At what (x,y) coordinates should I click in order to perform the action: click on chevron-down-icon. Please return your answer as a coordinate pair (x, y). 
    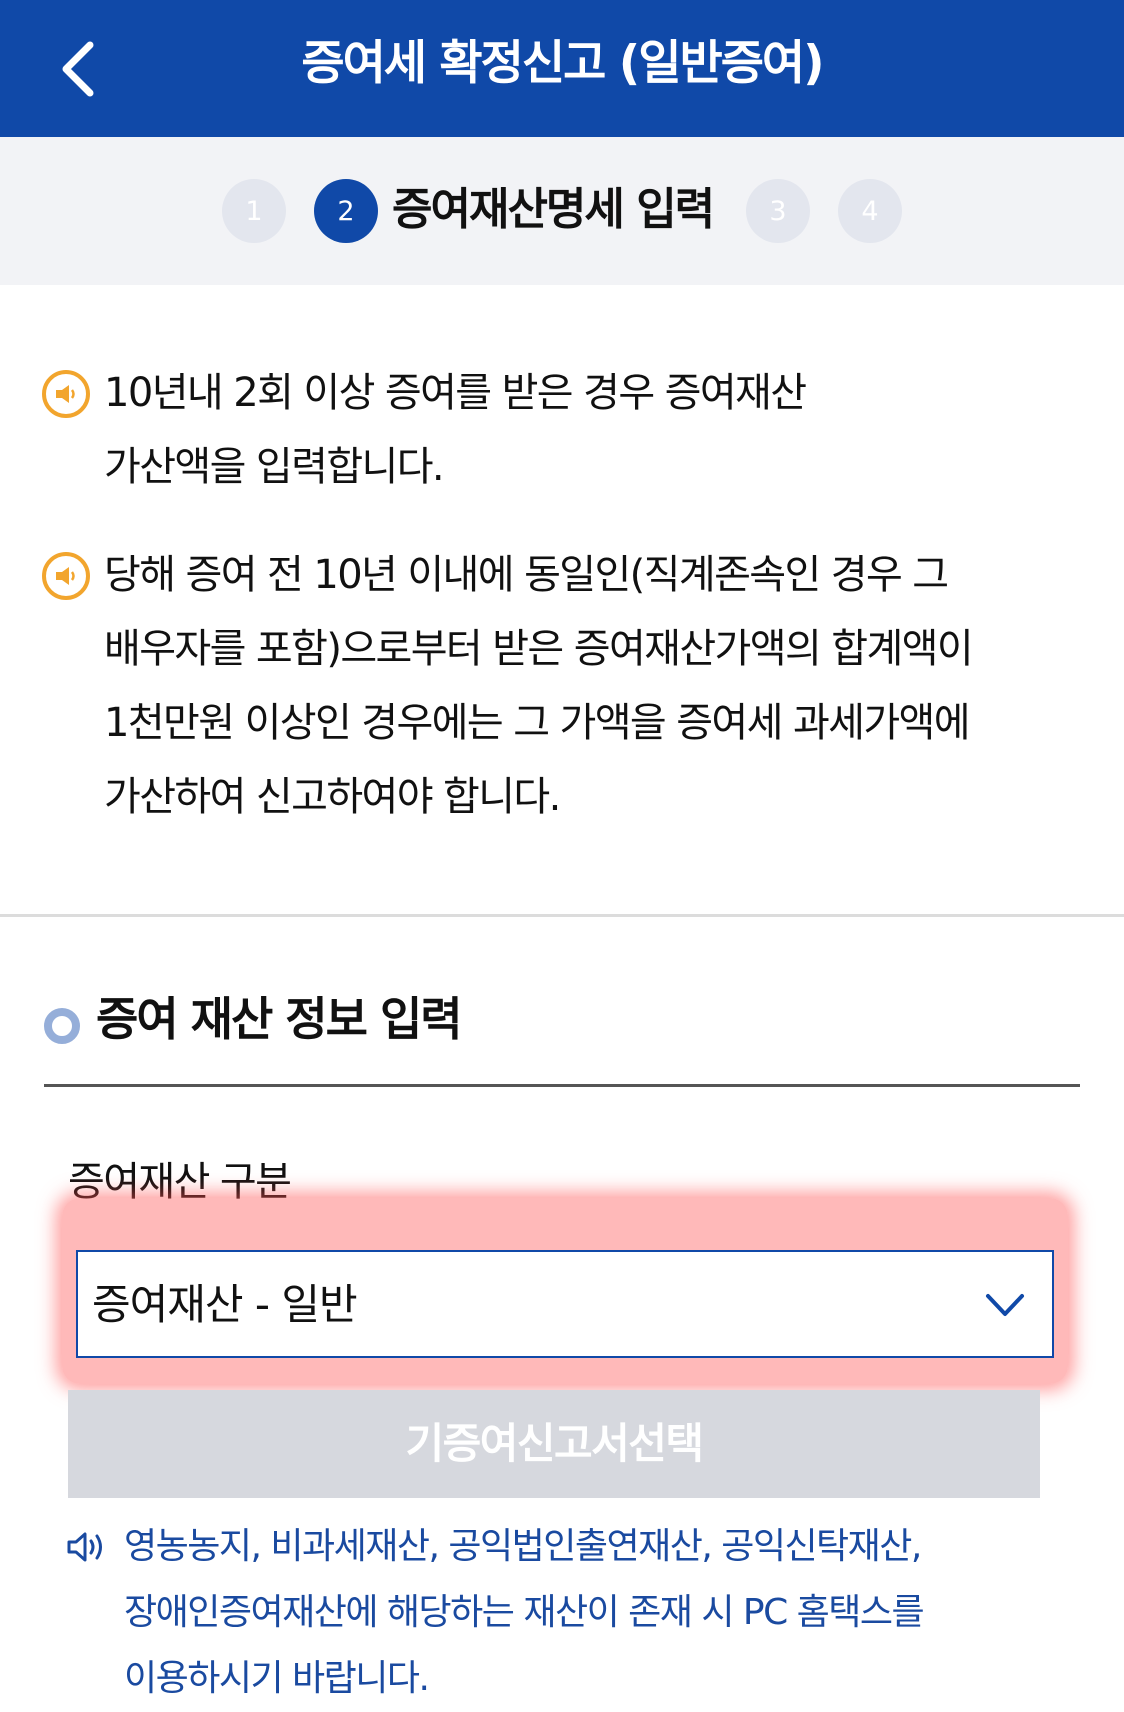
    Looking at the image, I should click on (1005, 1305).